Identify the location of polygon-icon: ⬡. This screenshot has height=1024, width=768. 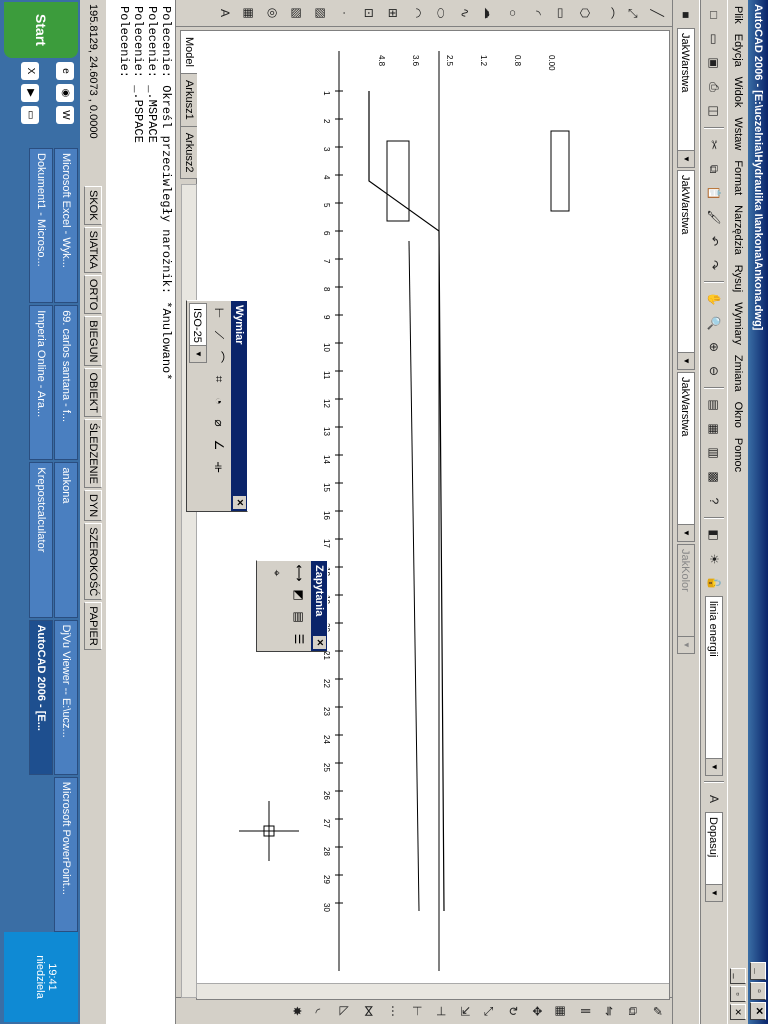
(585, 13).